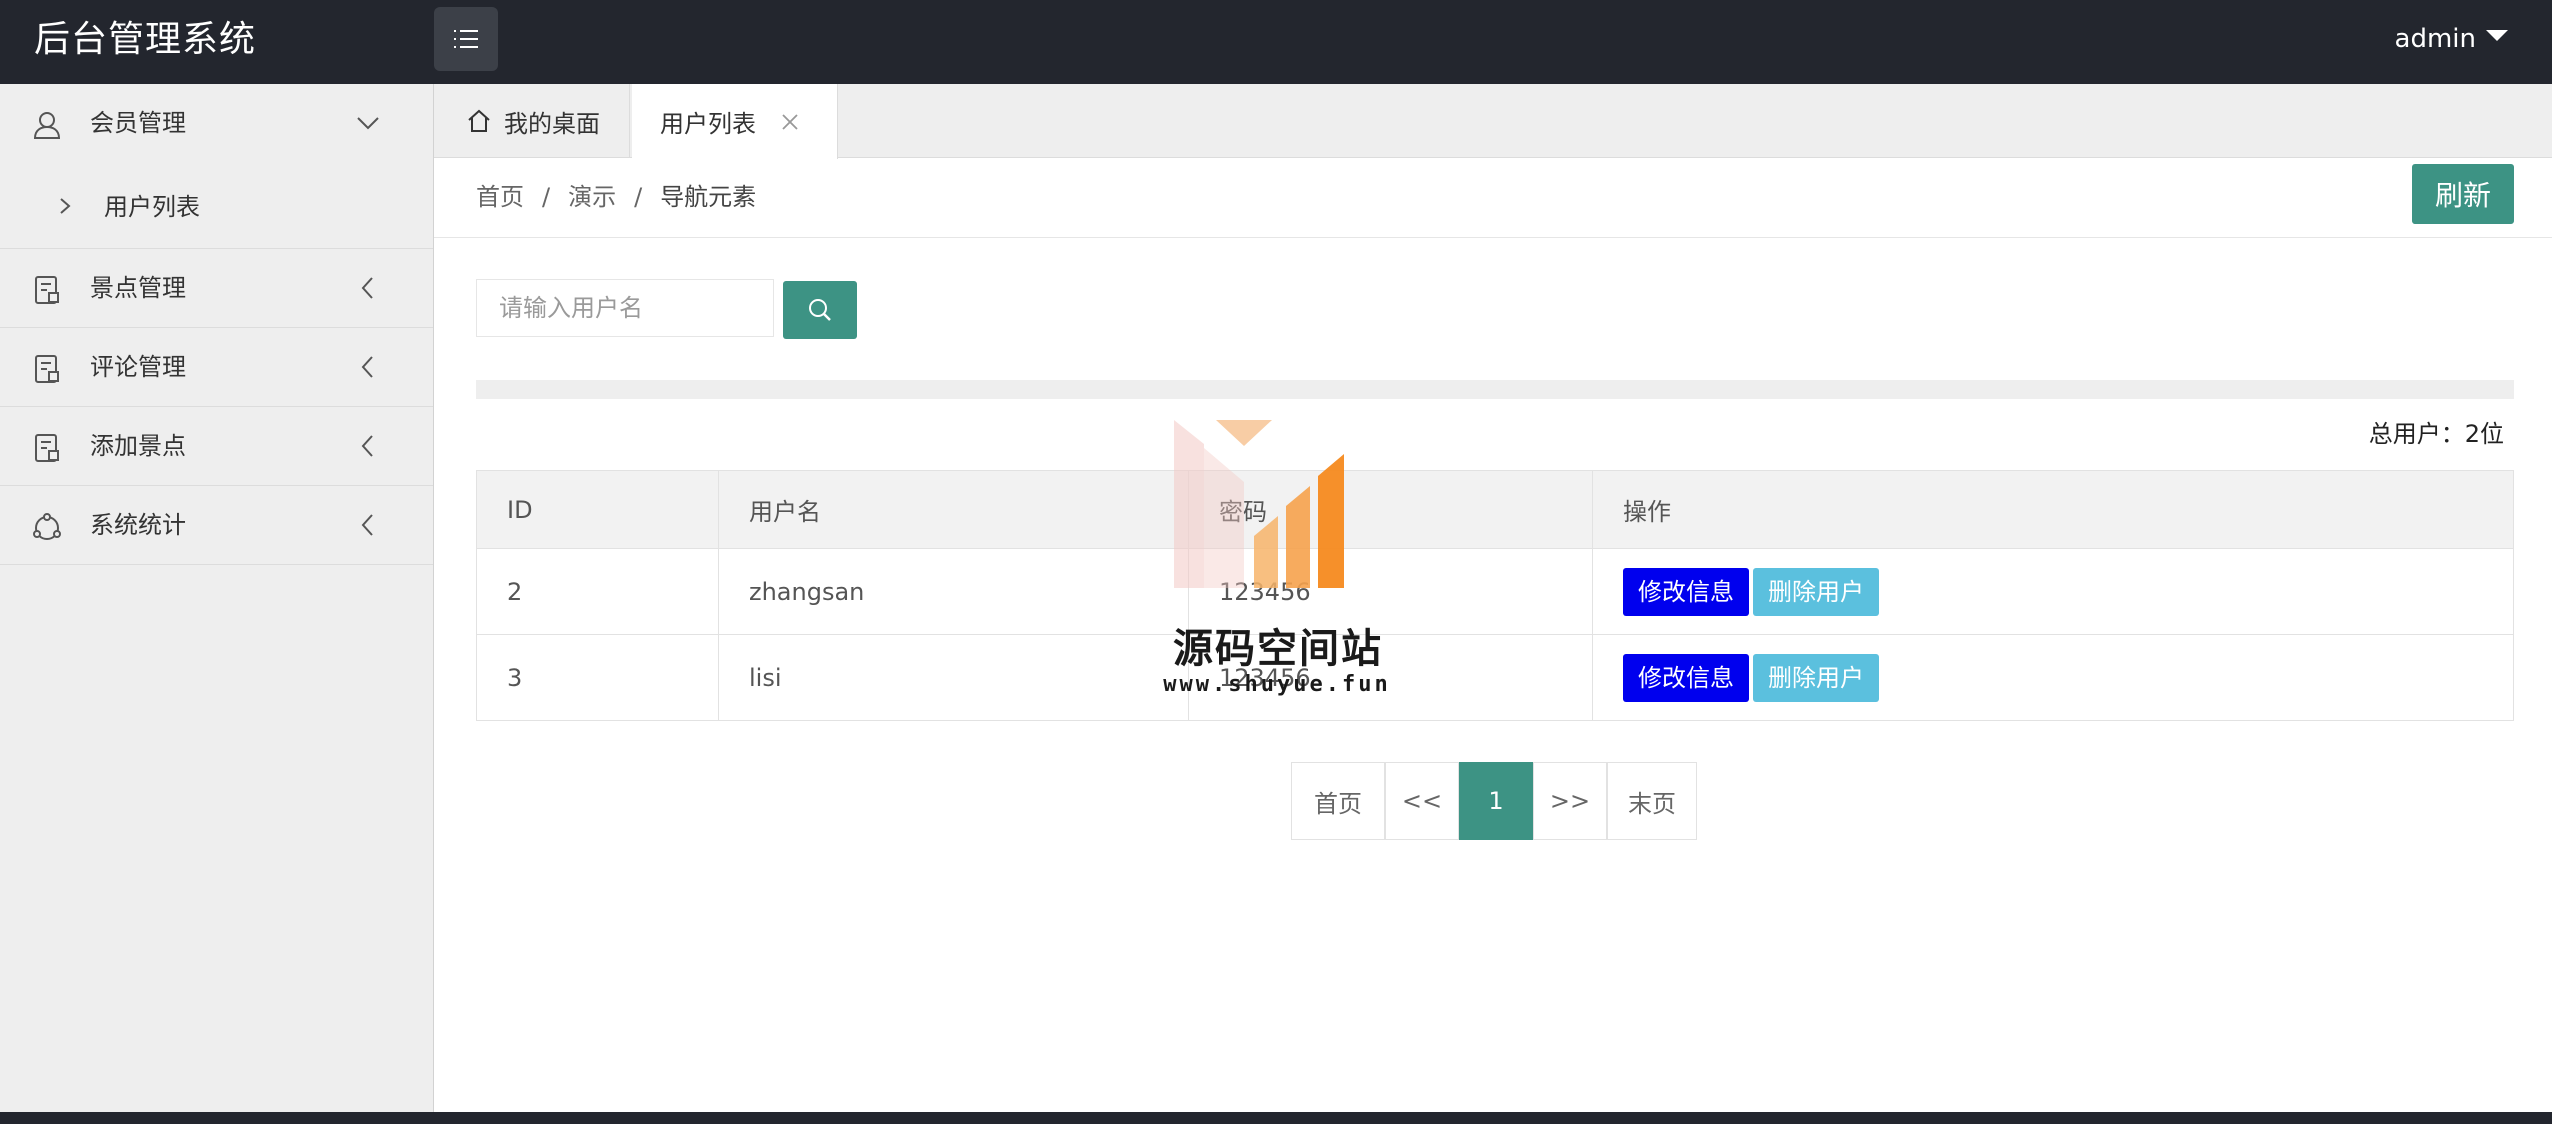 This screenshot has height=1124, width=2552. Describe the element at coordinates (1652, 801) in the screenshot. I see `page-last-button: 末页` at that location.